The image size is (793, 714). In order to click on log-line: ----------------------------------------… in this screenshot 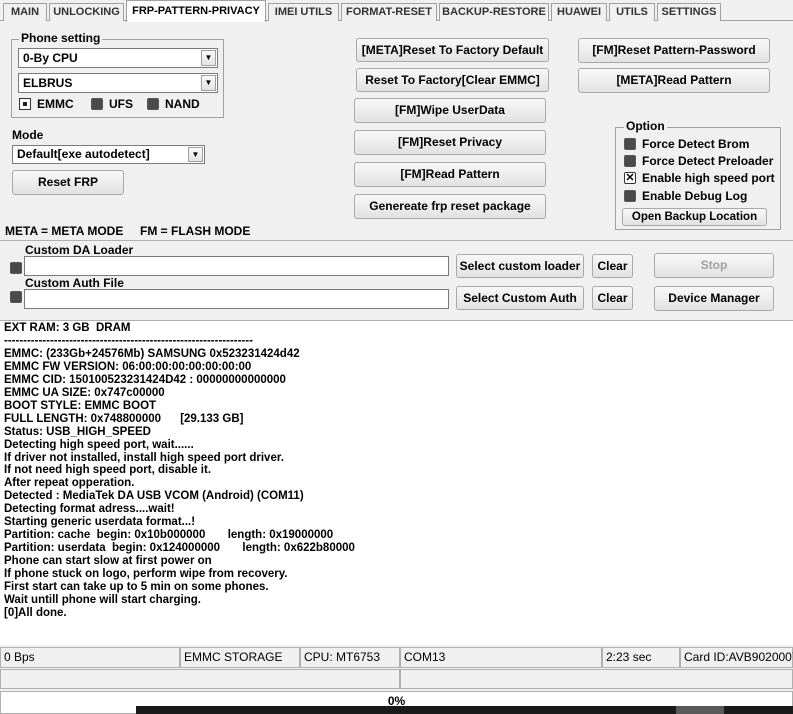, I will do `click(128, 340)`.